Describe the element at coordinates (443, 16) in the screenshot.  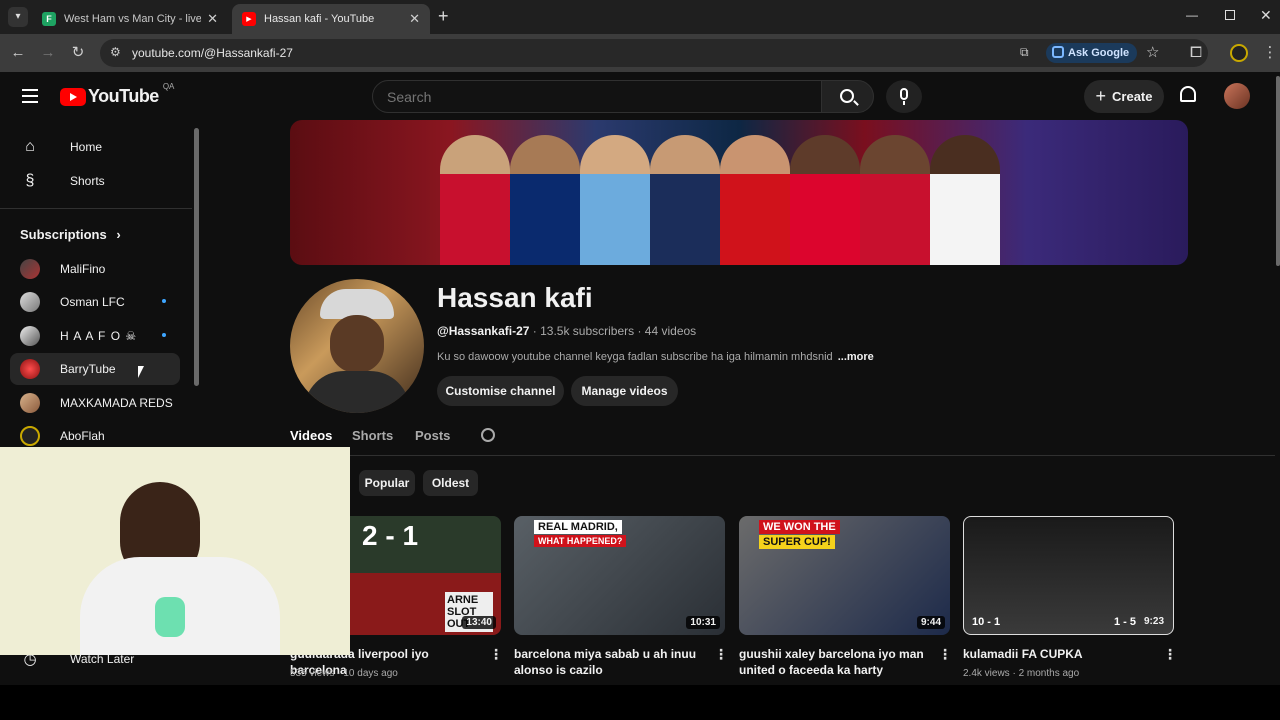
I see `new-tab-button: +` at that location.